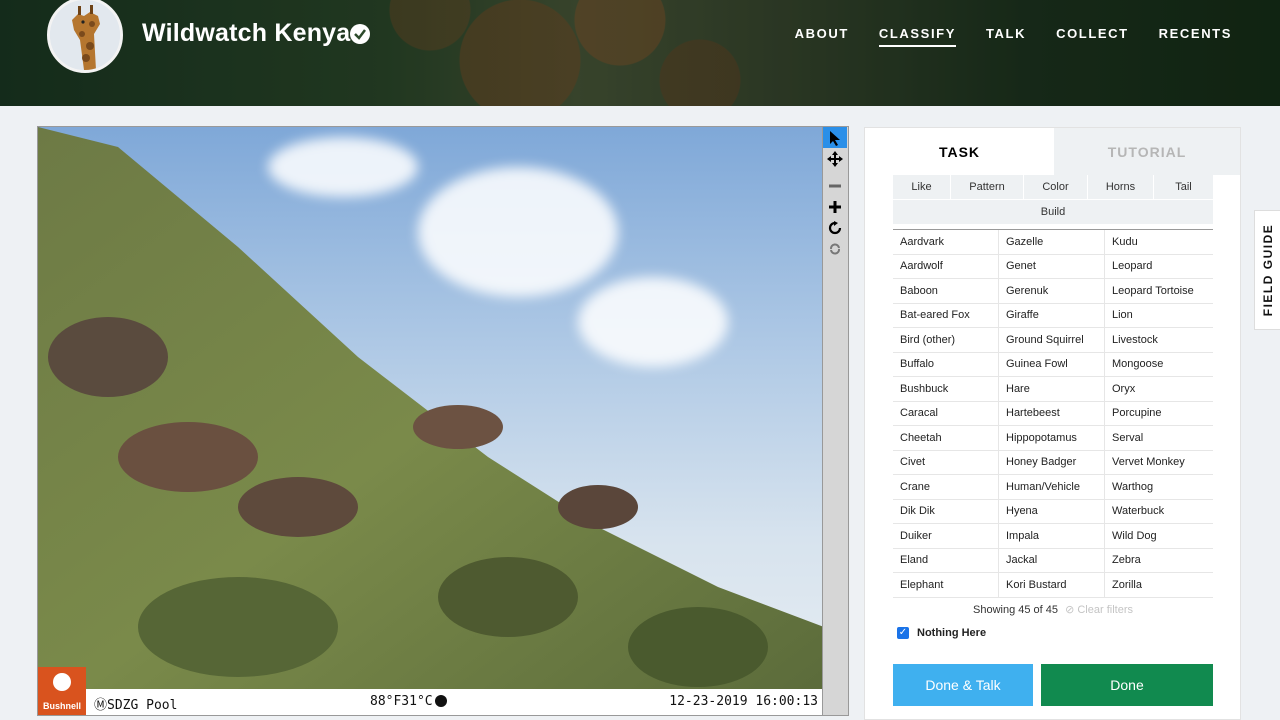  I want to click on species-choice: Ground Squirrel, so click(1052, 340).